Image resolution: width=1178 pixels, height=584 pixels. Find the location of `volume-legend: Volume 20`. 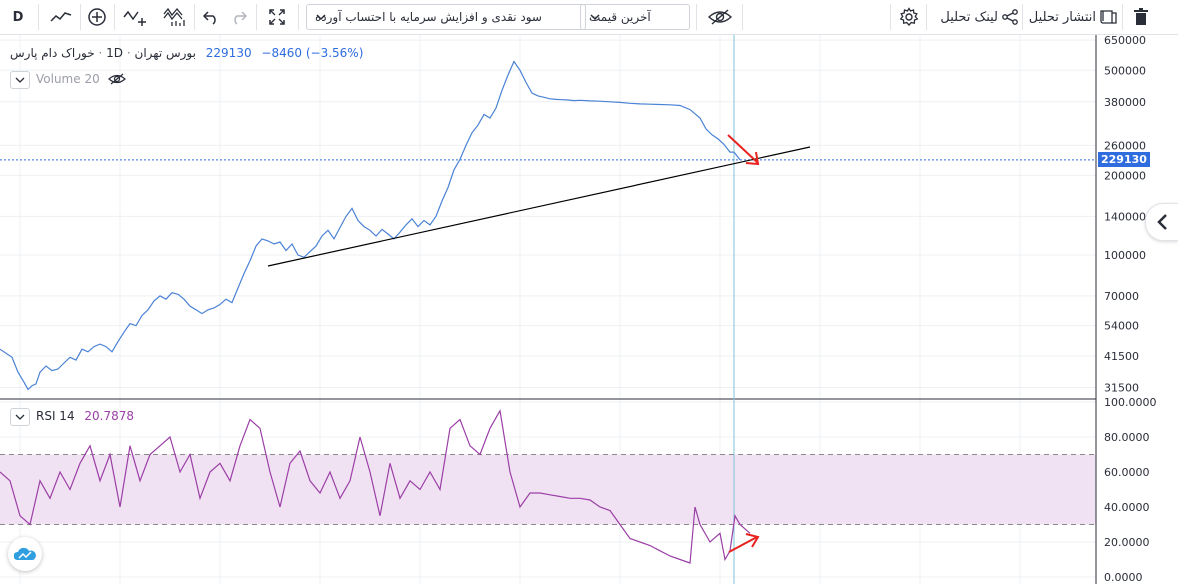

volume-legend: Volume 20 is located at coordinates (81, 78).